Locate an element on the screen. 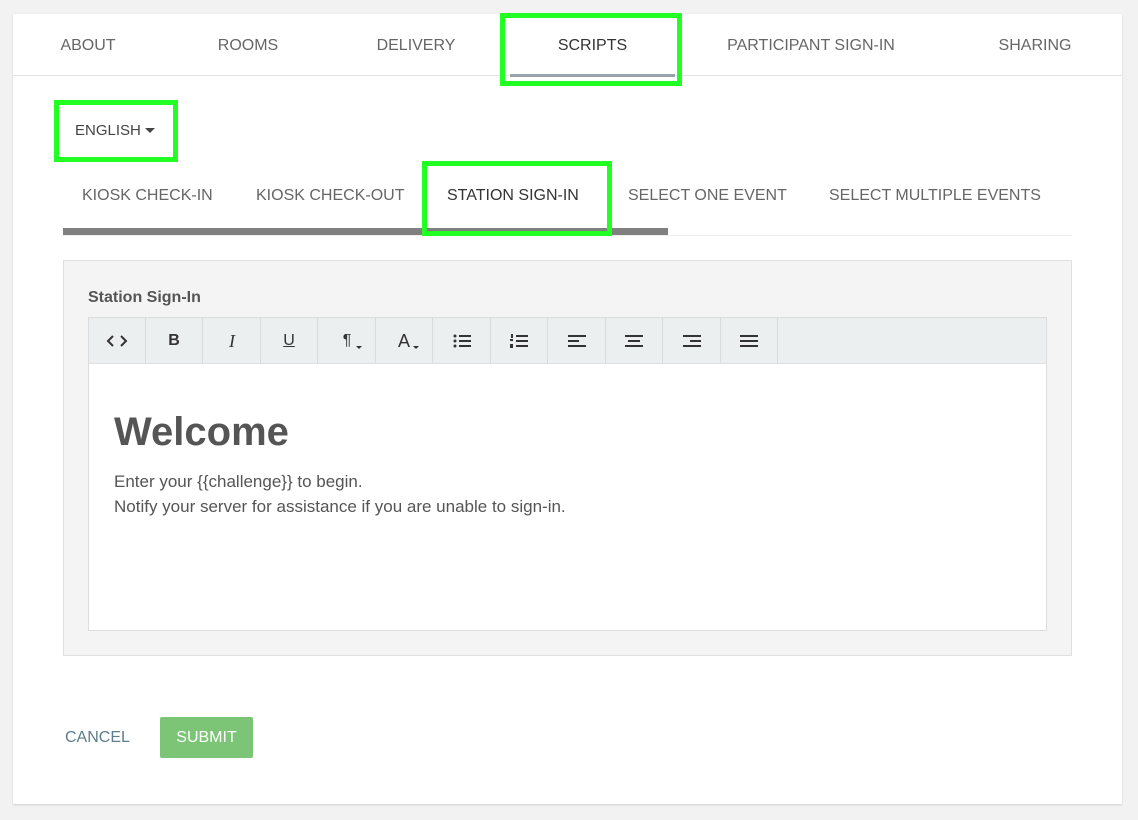  bold-icon: B is located at coordinates (174, 340).